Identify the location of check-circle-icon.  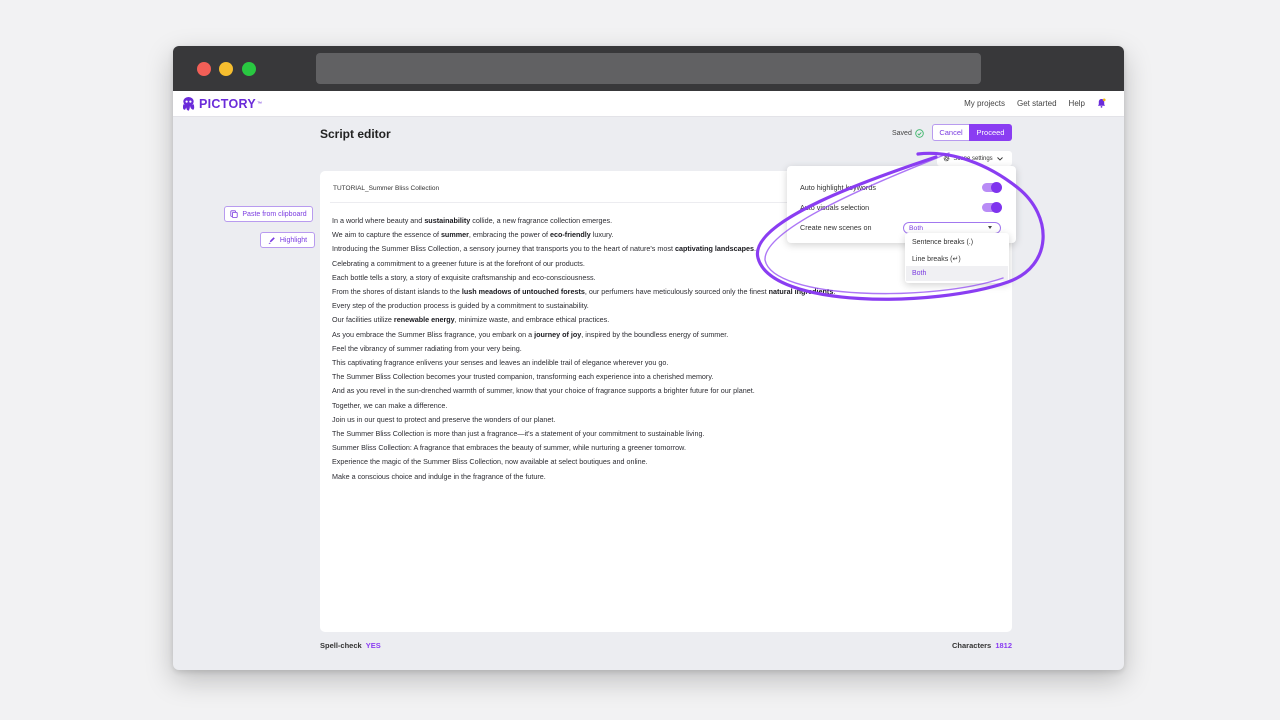
(919, 133).